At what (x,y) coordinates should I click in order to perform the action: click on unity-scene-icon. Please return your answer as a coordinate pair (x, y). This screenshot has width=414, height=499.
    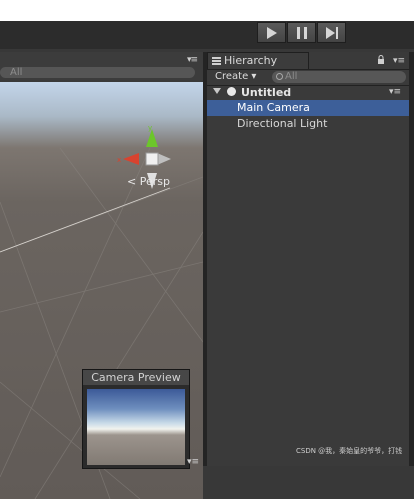
    Looking at the image, I should click on (231, 91).